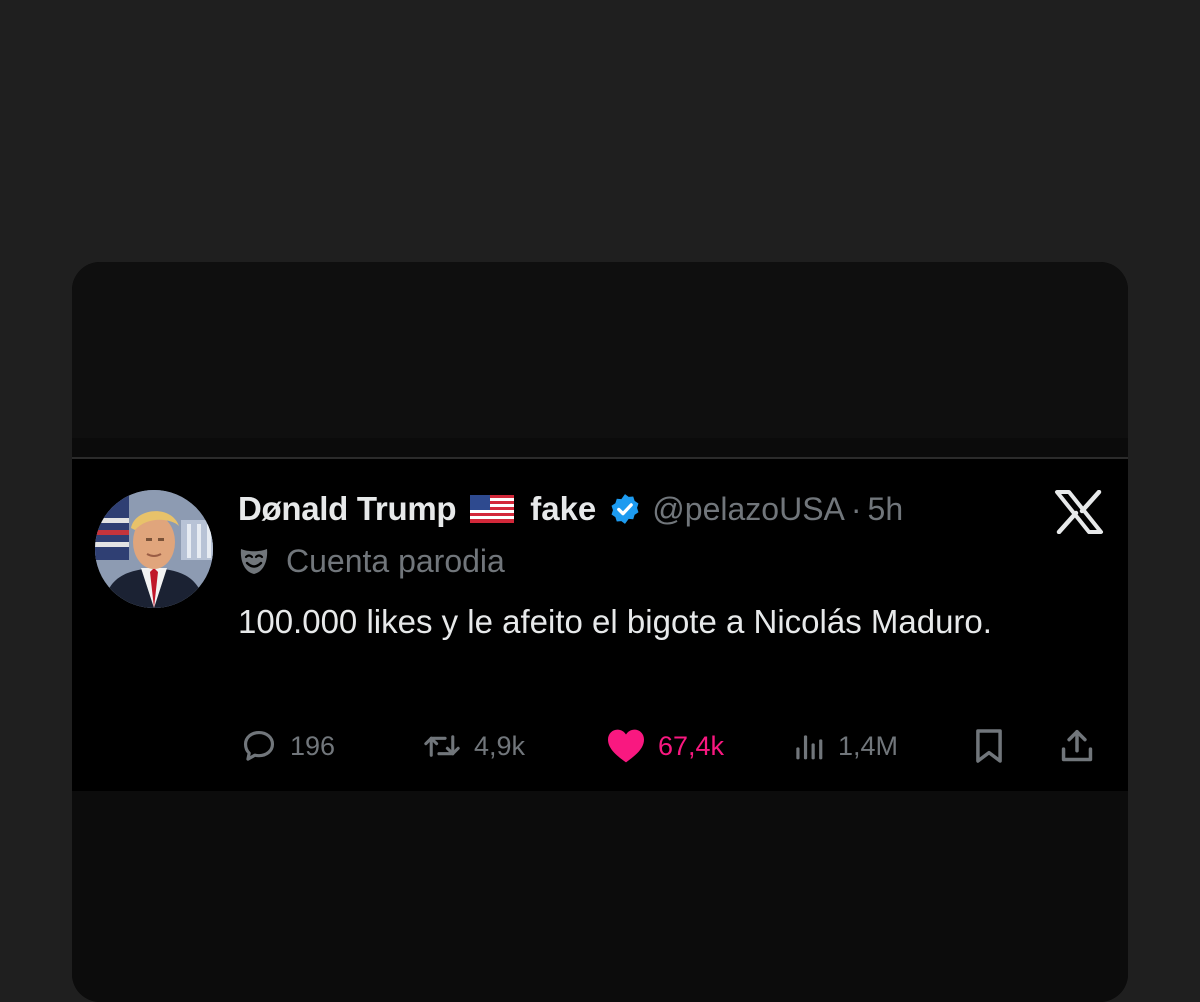  Describe the element at coordinates (886, 509) in the screenshot. I see `timestamp: 5h` at that location.